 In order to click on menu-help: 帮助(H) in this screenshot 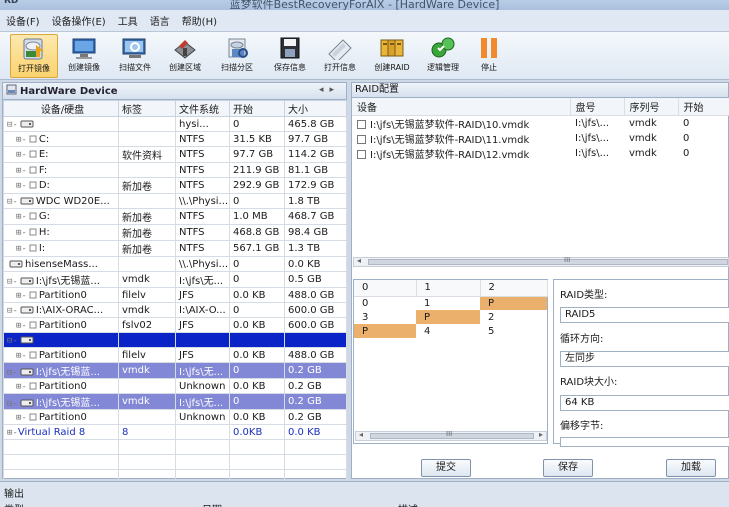, I will do `click(199, 20)`.